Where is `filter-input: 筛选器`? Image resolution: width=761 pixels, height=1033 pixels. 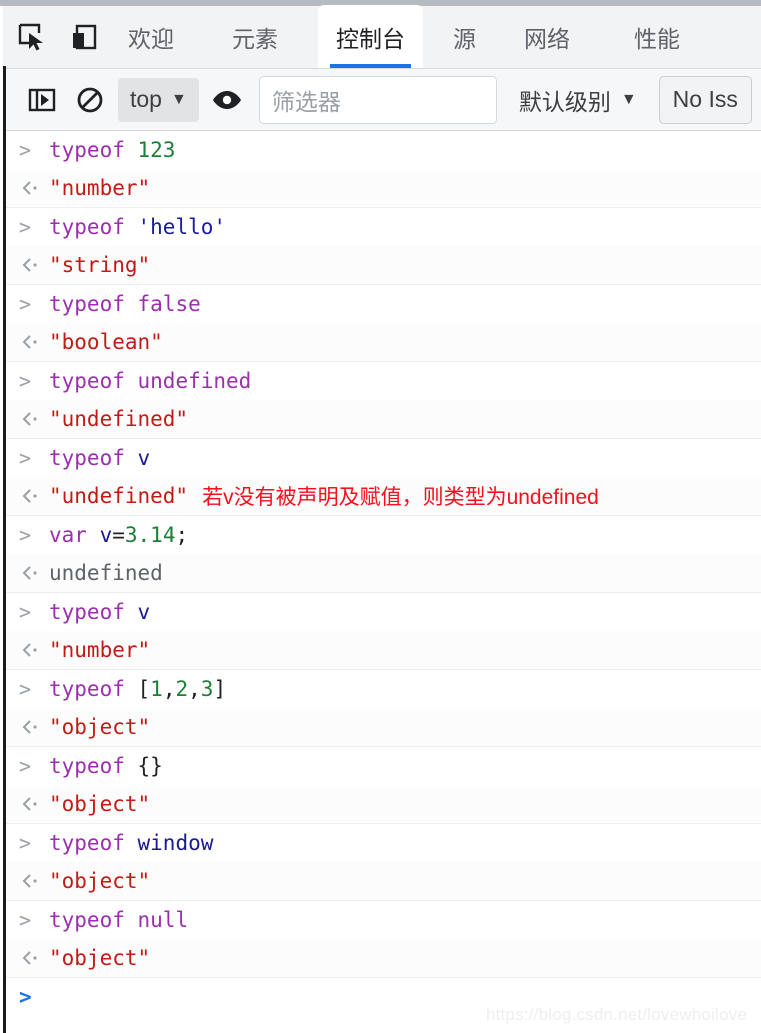
filter-input: 筛选器 is located at coordinates (377, 99).